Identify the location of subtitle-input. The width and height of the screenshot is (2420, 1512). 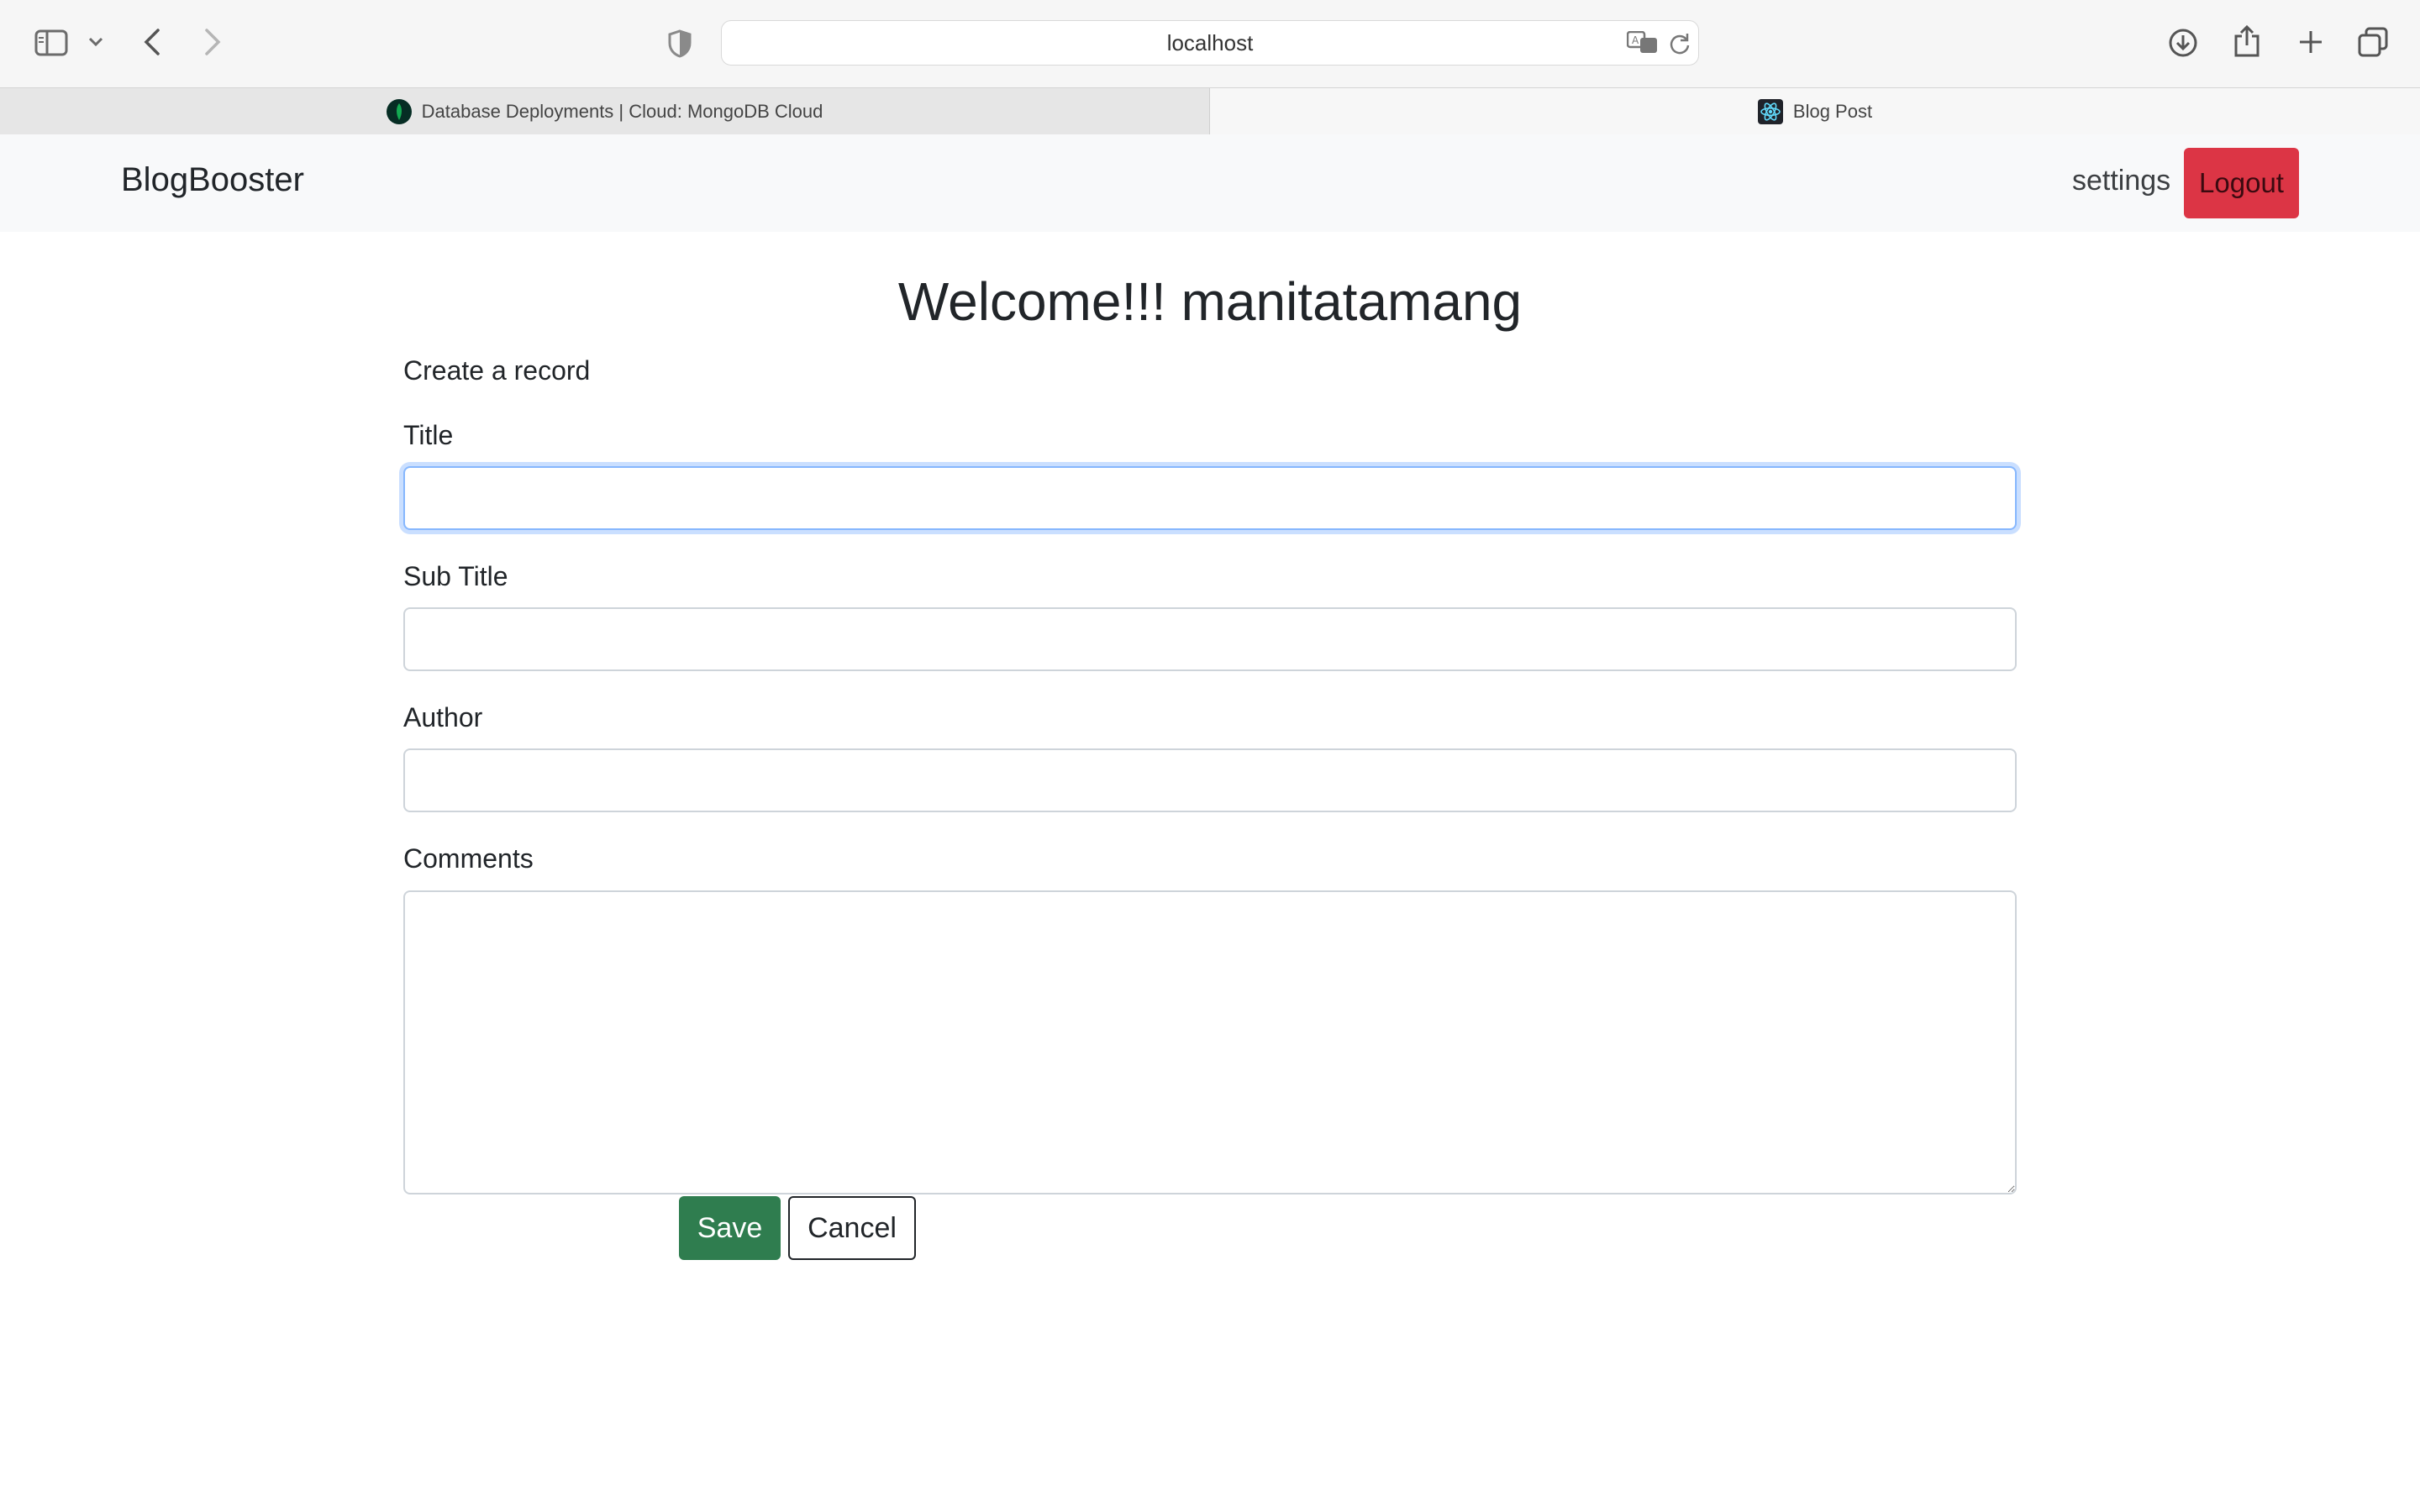
(1210, 639).